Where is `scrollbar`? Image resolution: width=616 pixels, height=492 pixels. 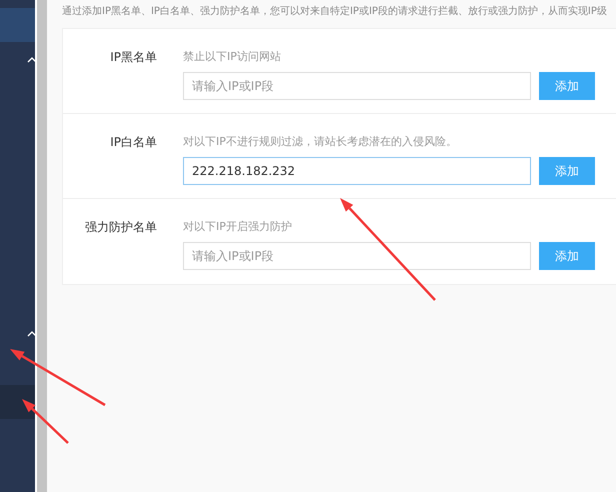
scrollbar is located at coordinates (41, 246).